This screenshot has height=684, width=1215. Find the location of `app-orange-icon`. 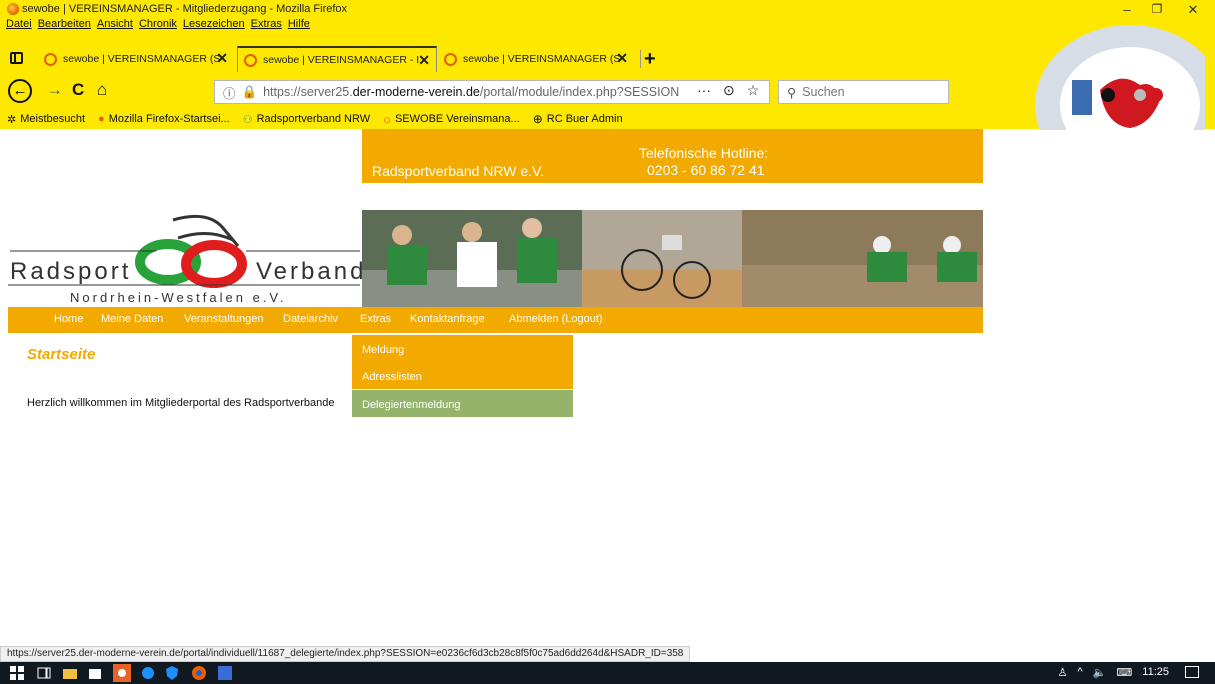

app-orange-icon is located at coordinates (122, 673).